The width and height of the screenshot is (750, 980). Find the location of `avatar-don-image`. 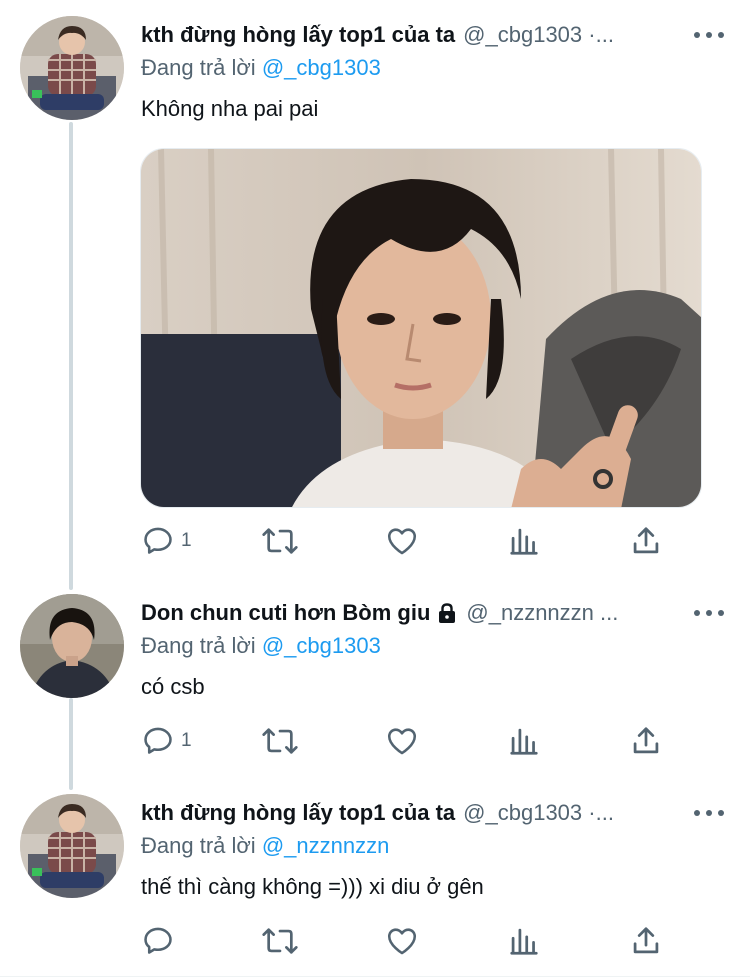

avatar-don-image is located at coordinates (72, 646).